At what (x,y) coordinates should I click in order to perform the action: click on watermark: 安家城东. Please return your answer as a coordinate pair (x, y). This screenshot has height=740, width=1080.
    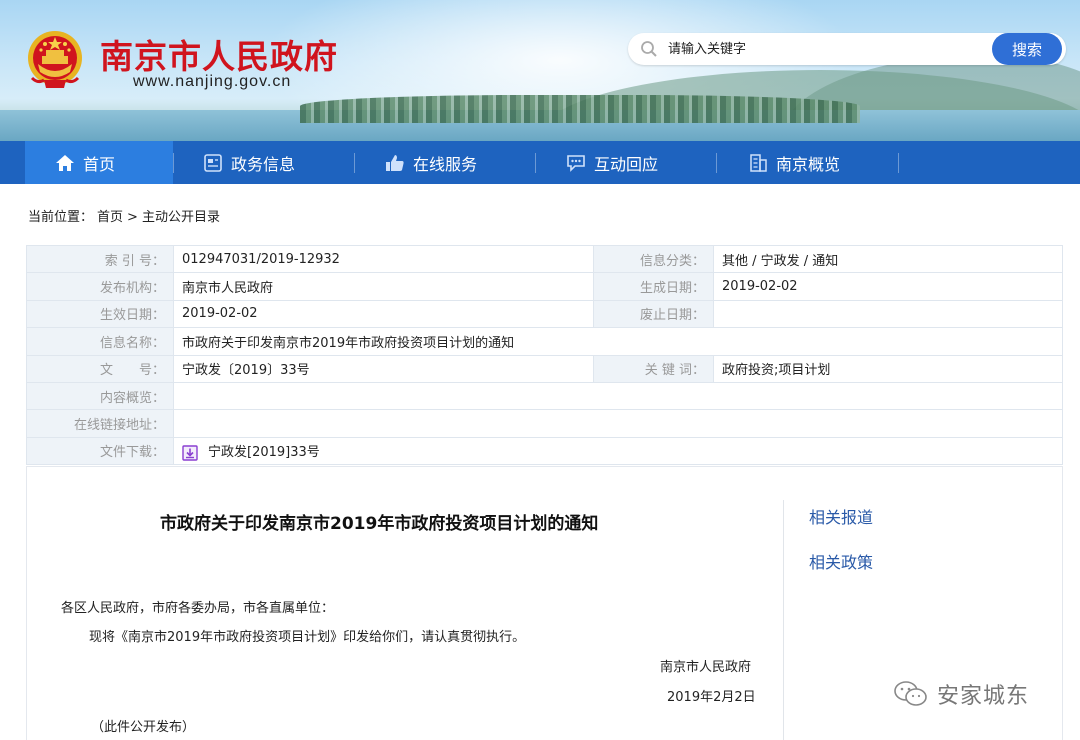
    Looking at the image, I should click on (961, 694).